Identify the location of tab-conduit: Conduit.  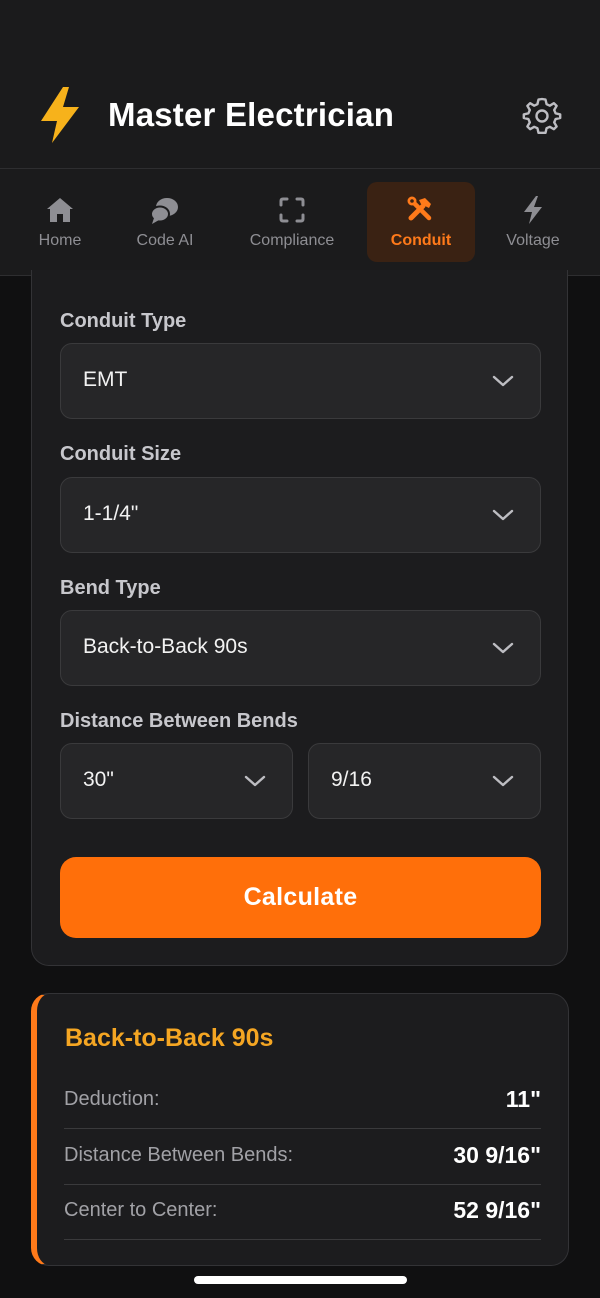
(421, 222).